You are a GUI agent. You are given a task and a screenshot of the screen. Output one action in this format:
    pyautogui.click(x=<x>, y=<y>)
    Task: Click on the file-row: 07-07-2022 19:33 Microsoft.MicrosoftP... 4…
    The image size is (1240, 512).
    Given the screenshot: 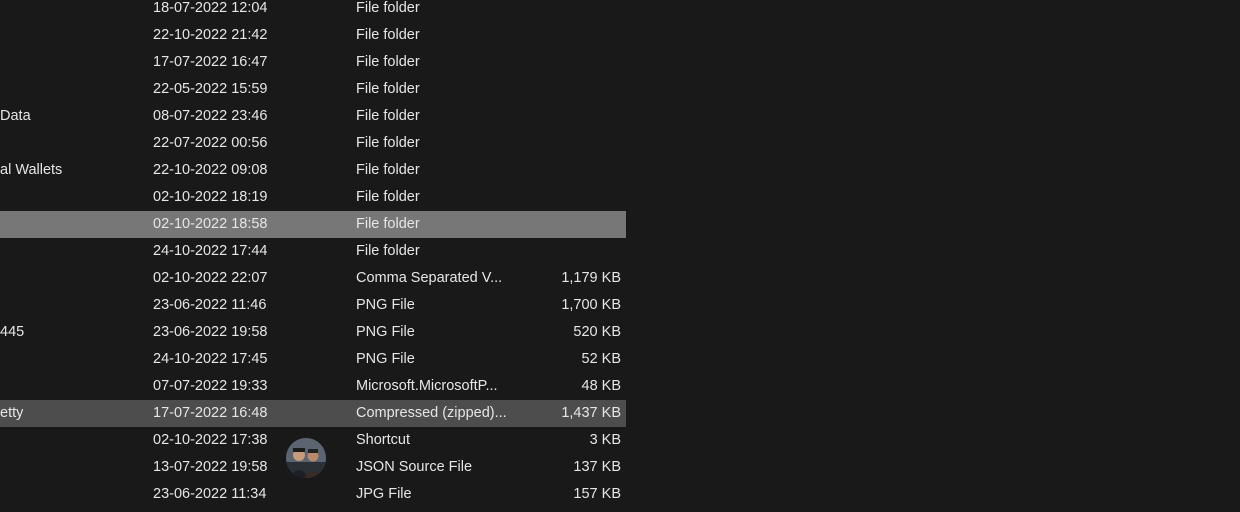 What is the action you would take?
    pyautogui.click(x=313, y=386)
    